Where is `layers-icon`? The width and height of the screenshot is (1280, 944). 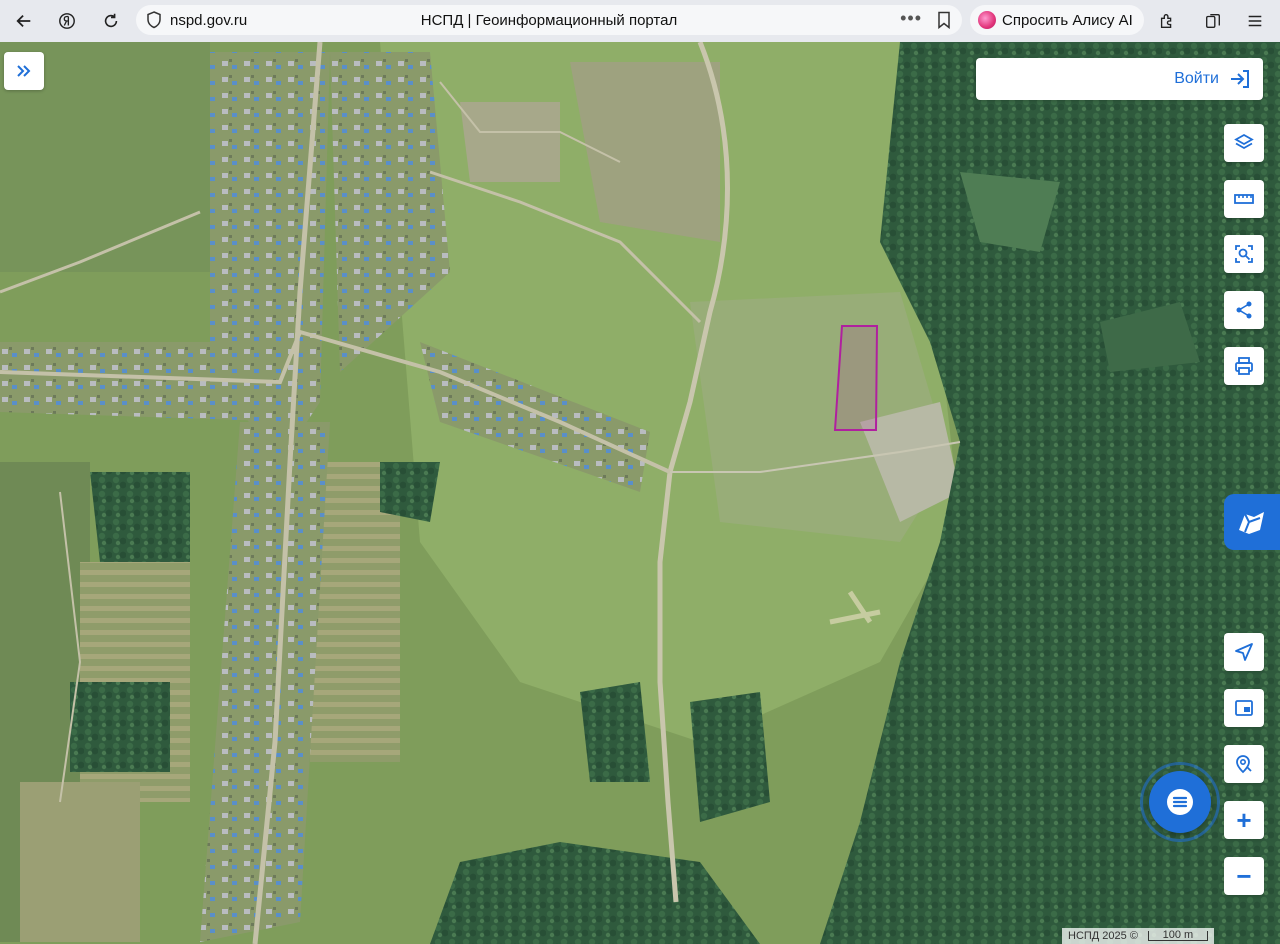
layers-icon is located at coordinates (1244, 141).